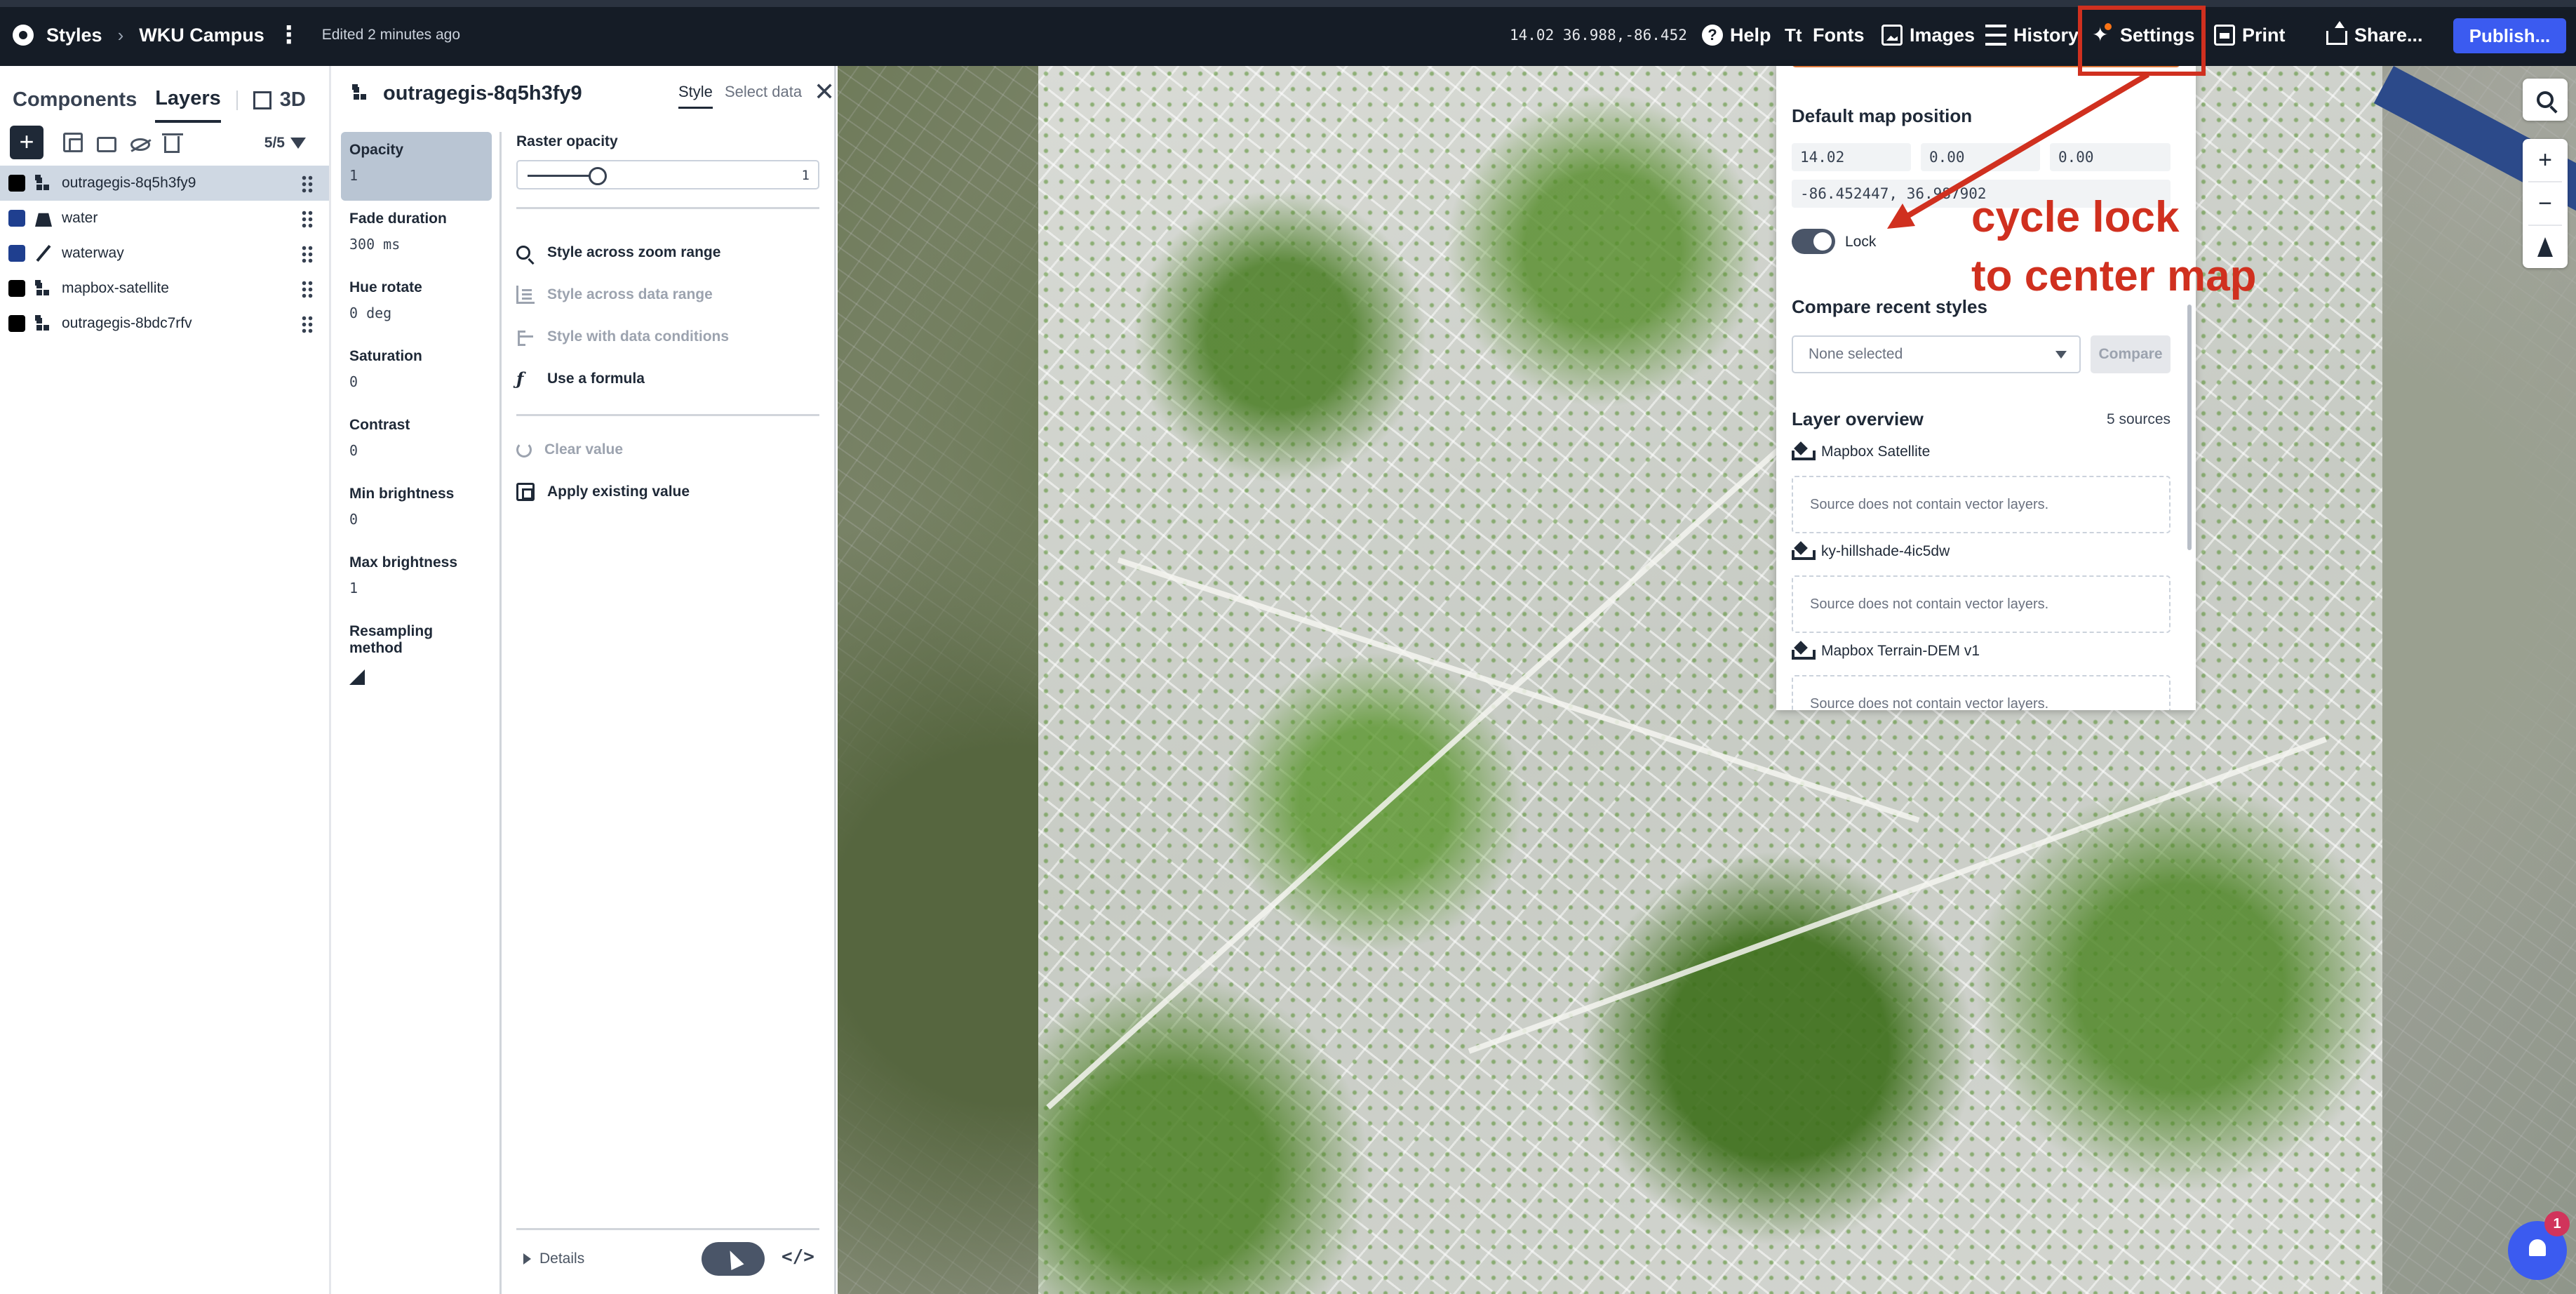  What do you see at coordinates (1858, 418) in the screenshot?
I see `layer-overview-title: Layer overview` at bounding box center [1858, 418].